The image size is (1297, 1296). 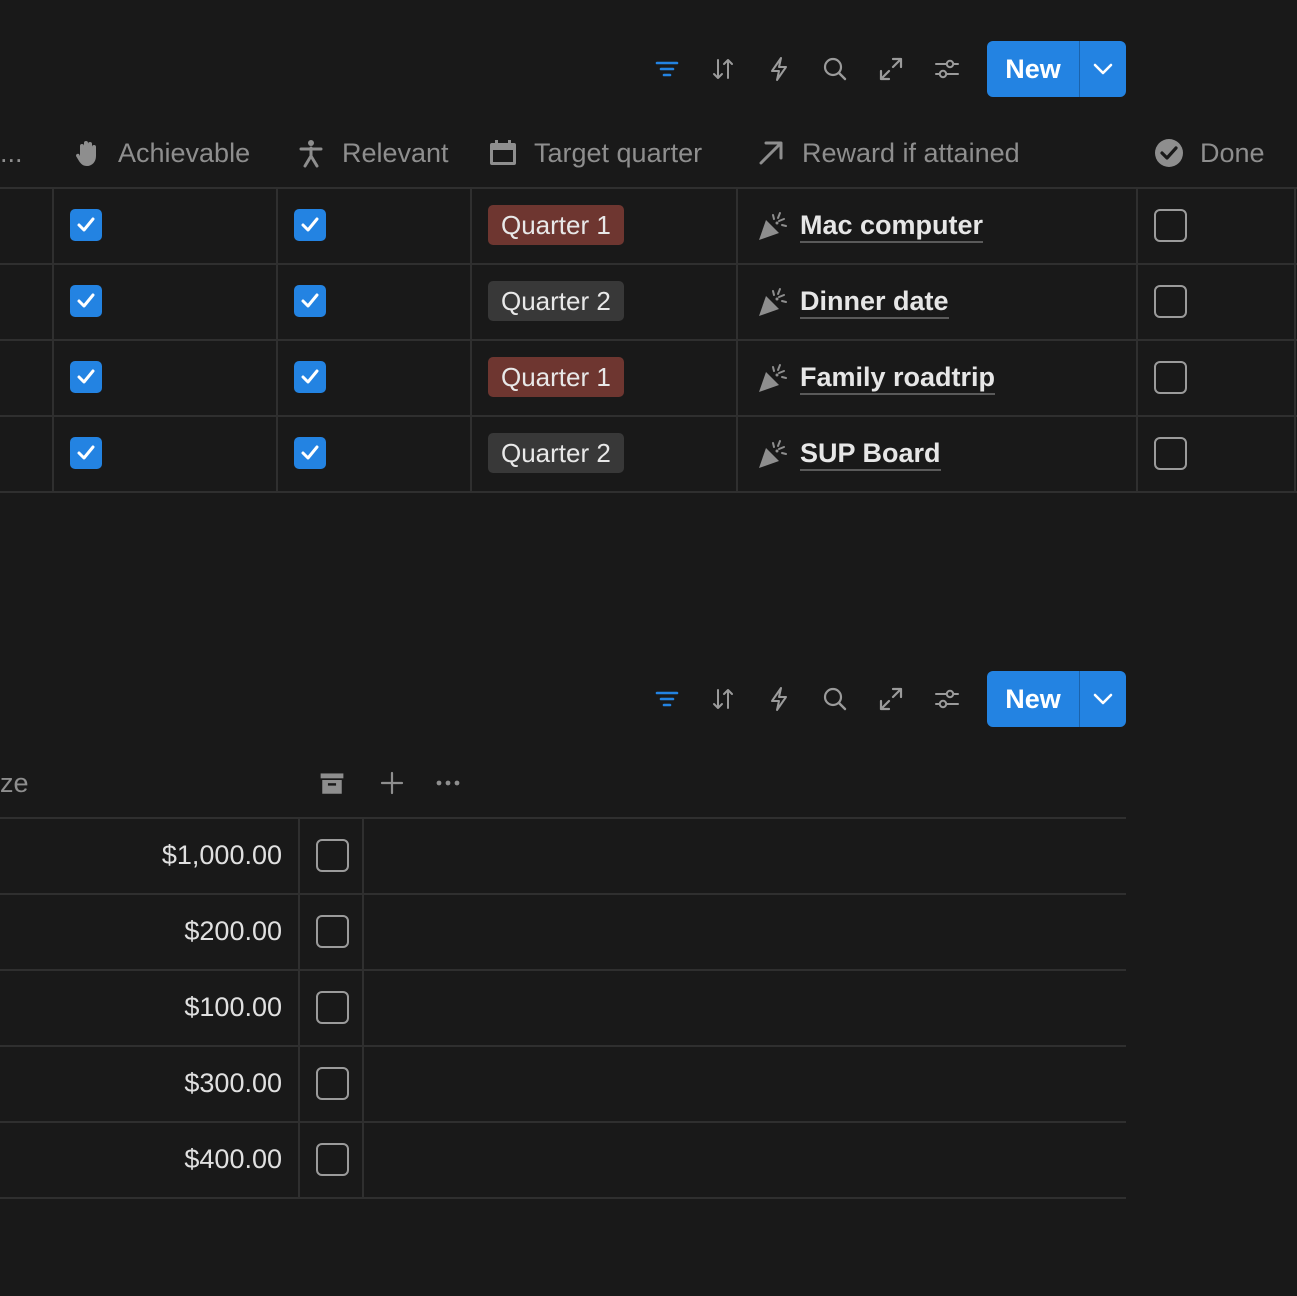 I want to click on column-header-reward: Reward if attained, so click(x=888, y=153).